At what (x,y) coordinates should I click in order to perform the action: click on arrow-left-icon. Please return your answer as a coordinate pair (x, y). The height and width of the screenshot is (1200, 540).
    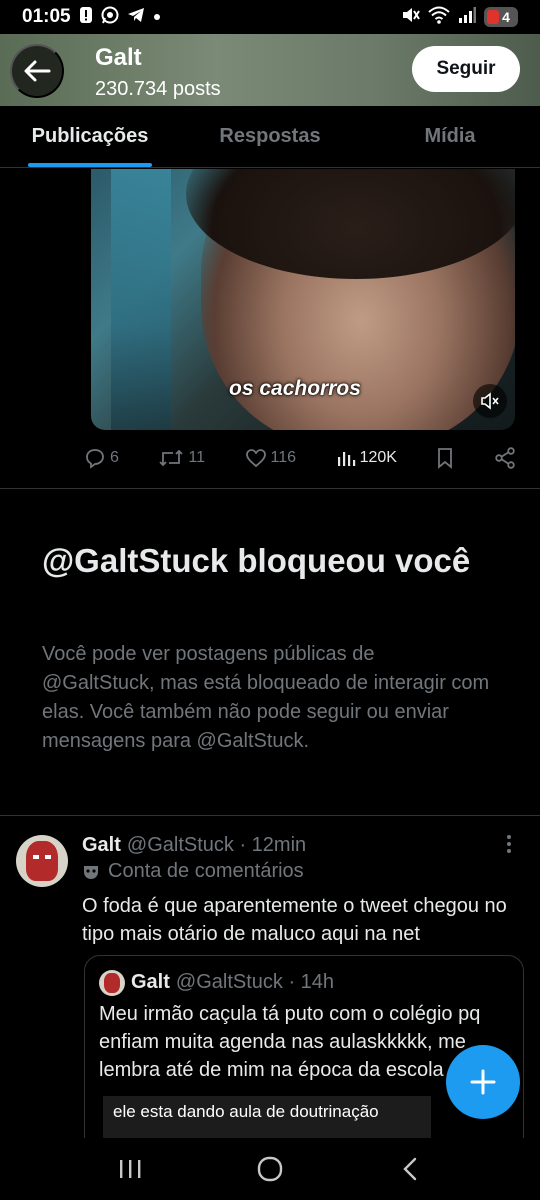
    Looking at the image, I should click on (37, 71).